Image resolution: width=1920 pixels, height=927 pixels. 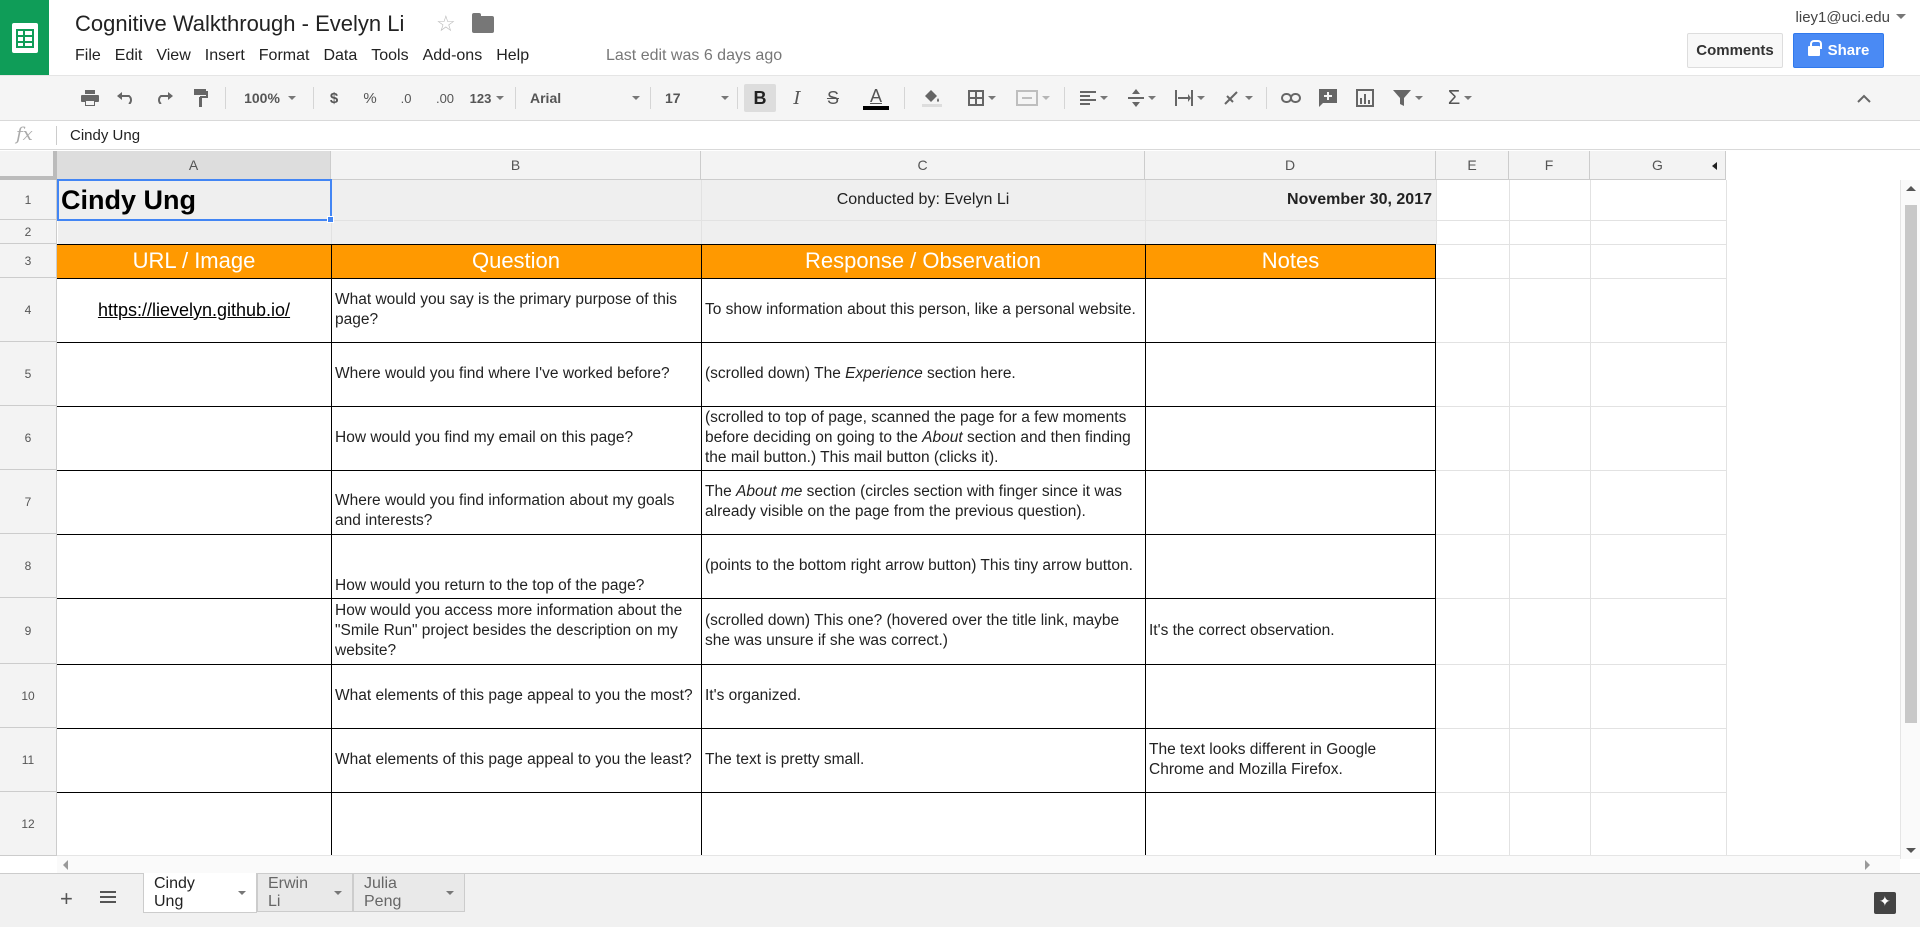 What do you see at coordinates (90, 98) in the screenshot?
I see `print-icon` at bounding box center [90, 98].